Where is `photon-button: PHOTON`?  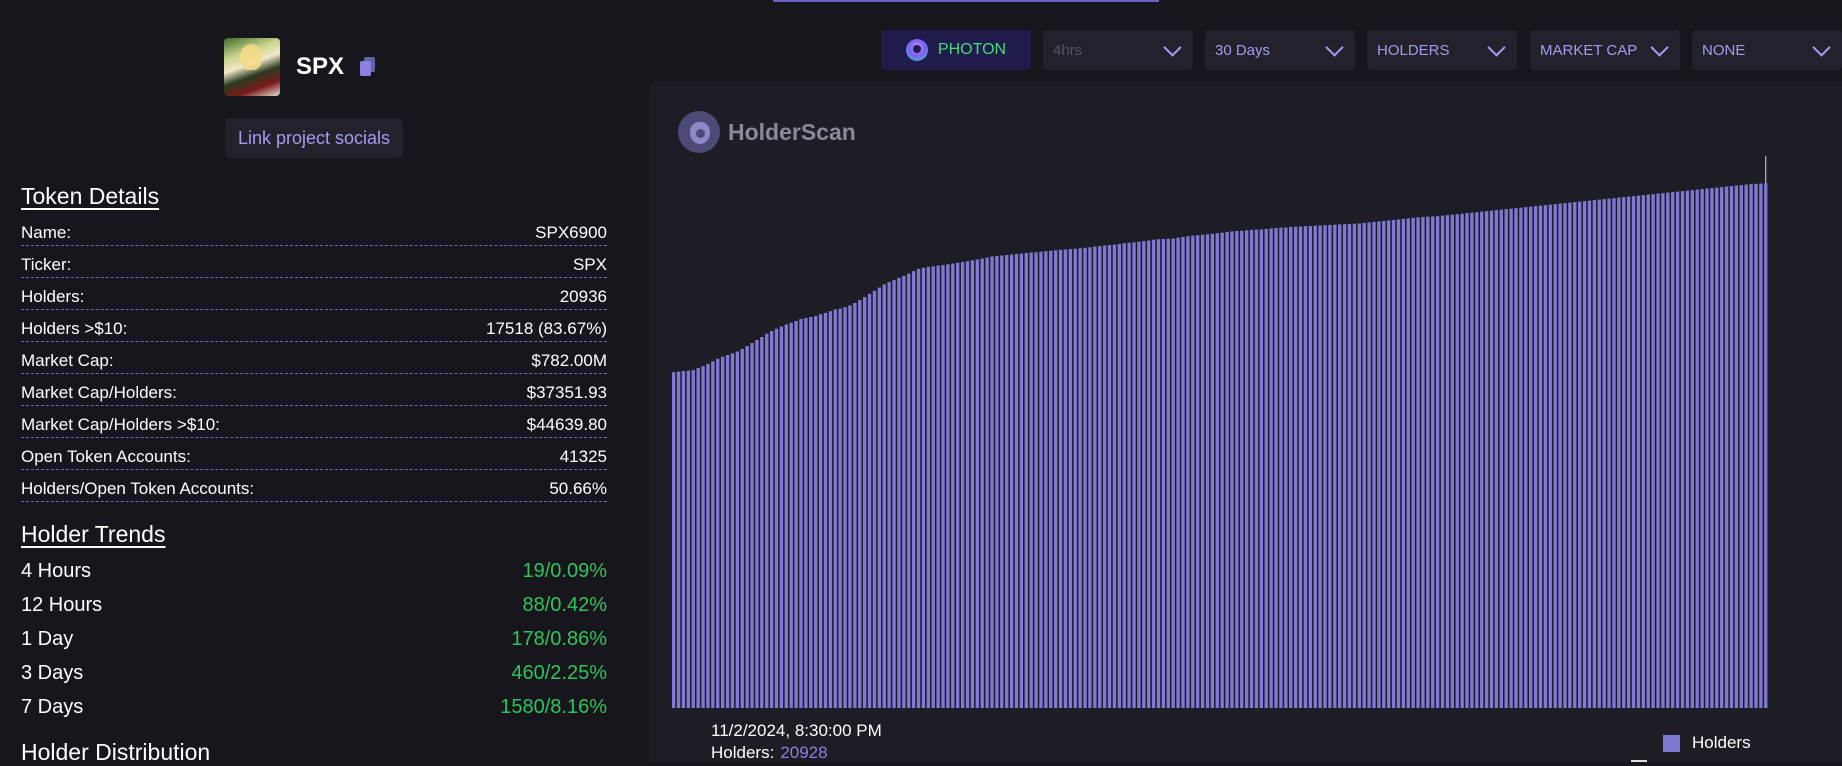 photon-button: PHOTON is located at coordinates (956, 50).